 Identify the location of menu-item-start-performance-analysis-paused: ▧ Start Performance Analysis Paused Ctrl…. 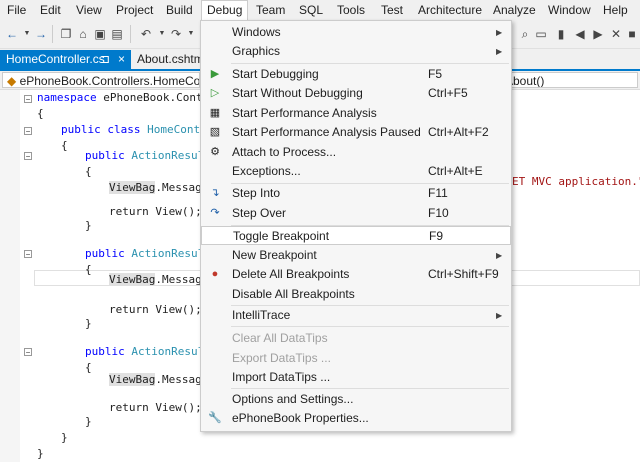
(356, 132).